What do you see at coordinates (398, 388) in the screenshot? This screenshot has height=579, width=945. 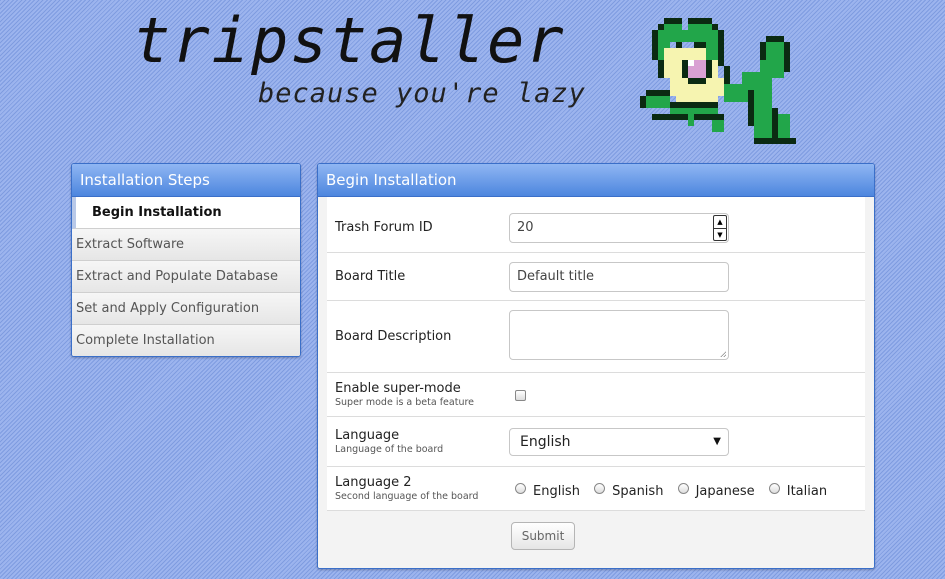 I see `super-mode-label: Enable super-mode` at bounding box center [398, 388].